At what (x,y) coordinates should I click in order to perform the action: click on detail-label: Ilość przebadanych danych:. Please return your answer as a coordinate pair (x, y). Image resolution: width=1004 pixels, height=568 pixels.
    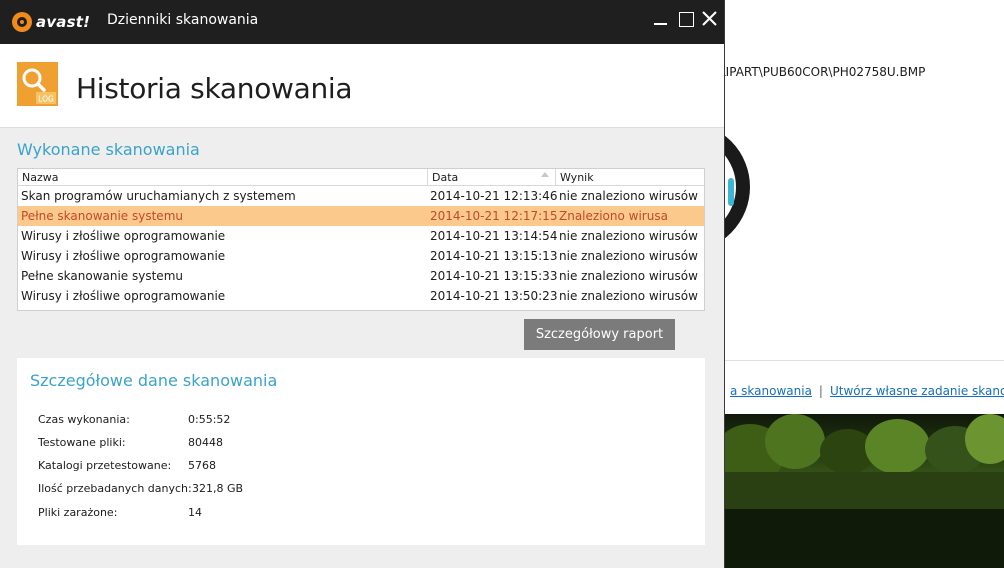
    Looking at the image, I should click on (115, 488).